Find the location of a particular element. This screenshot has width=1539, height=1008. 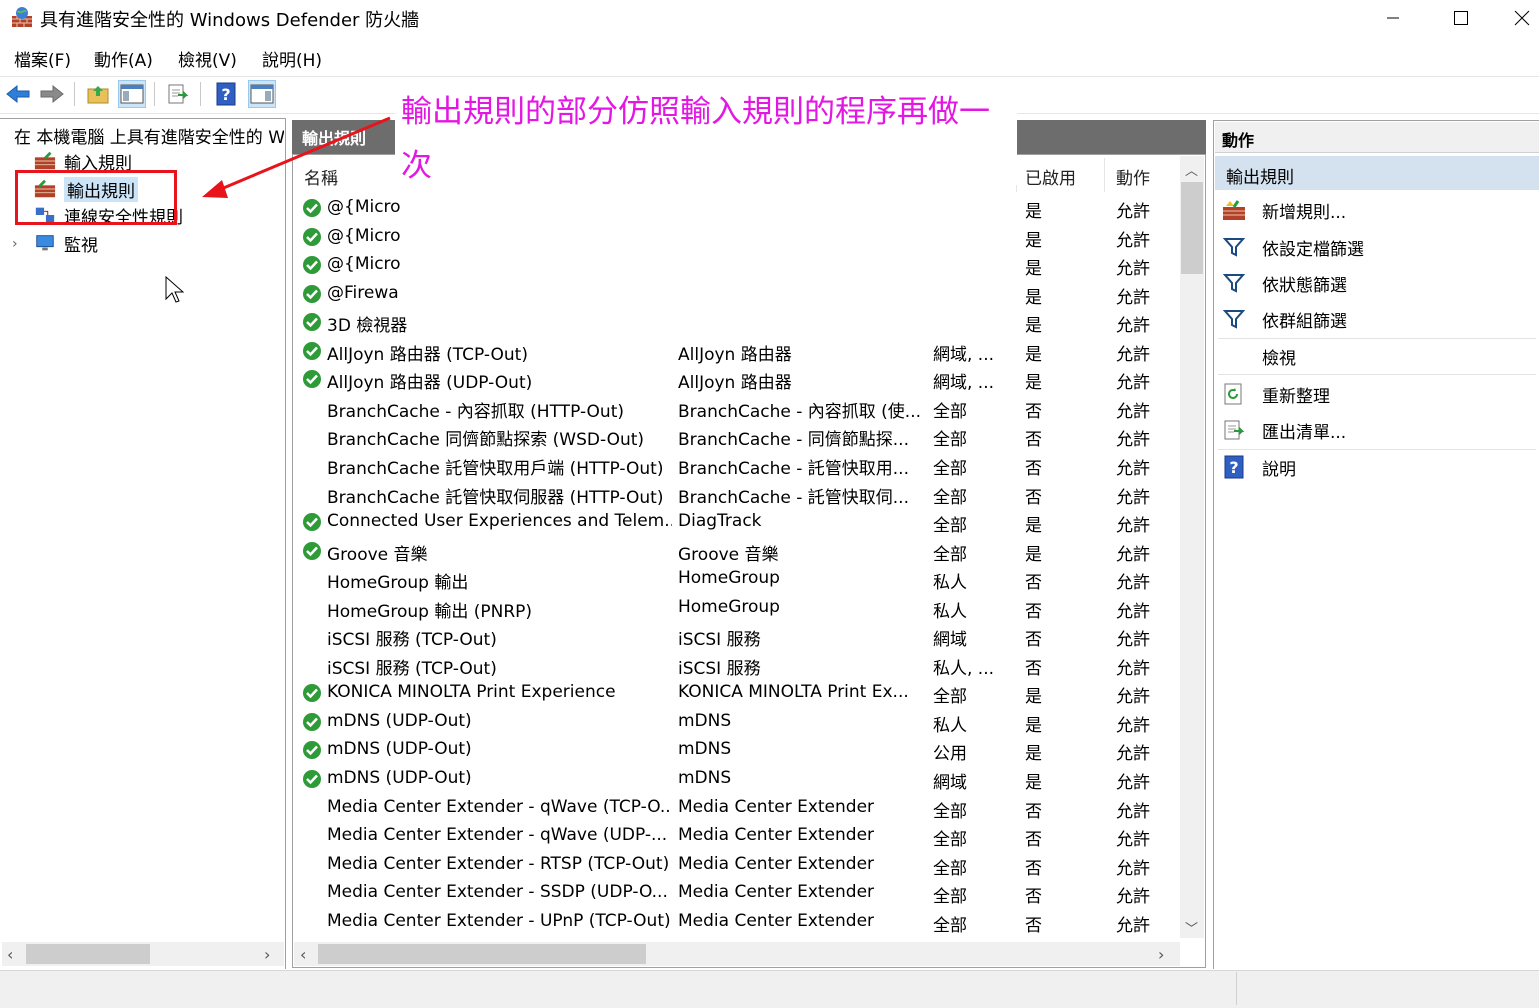

back-icon is located at coordinates (18, 94).